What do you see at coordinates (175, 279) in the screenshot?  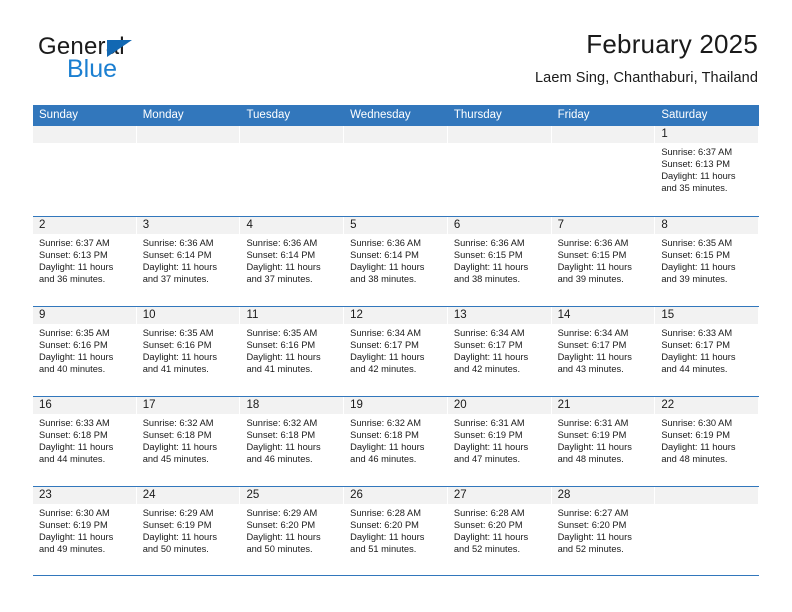 I see `day-detail-line: and 37 minutes.` at bounding box center [175, 279].